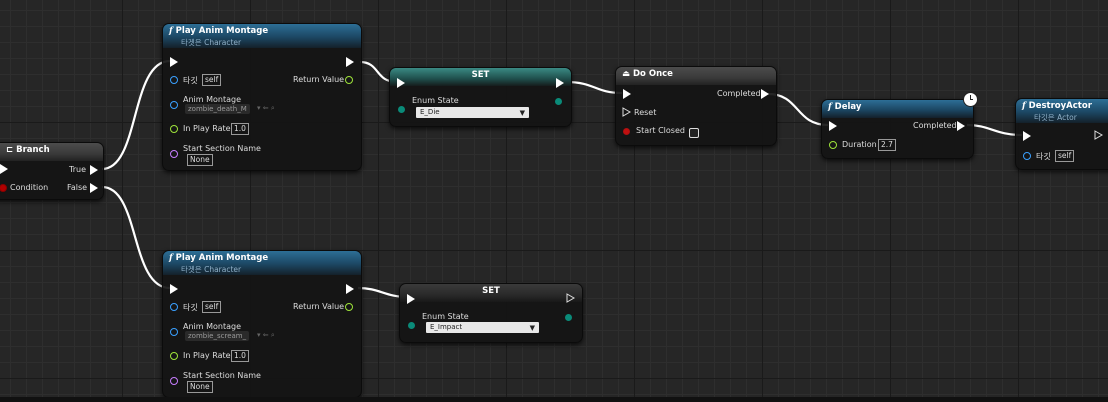  What do you see at coordinates (848, 107) in the screenshot?
I see `delay-title: Delay` at bounding box center [848, 107].